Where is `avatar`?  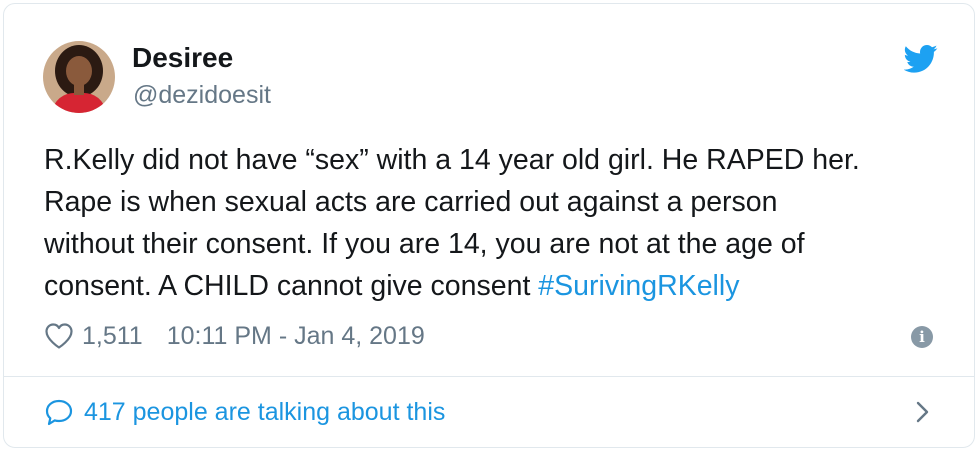 avatar is located at coordinates (79, 77).